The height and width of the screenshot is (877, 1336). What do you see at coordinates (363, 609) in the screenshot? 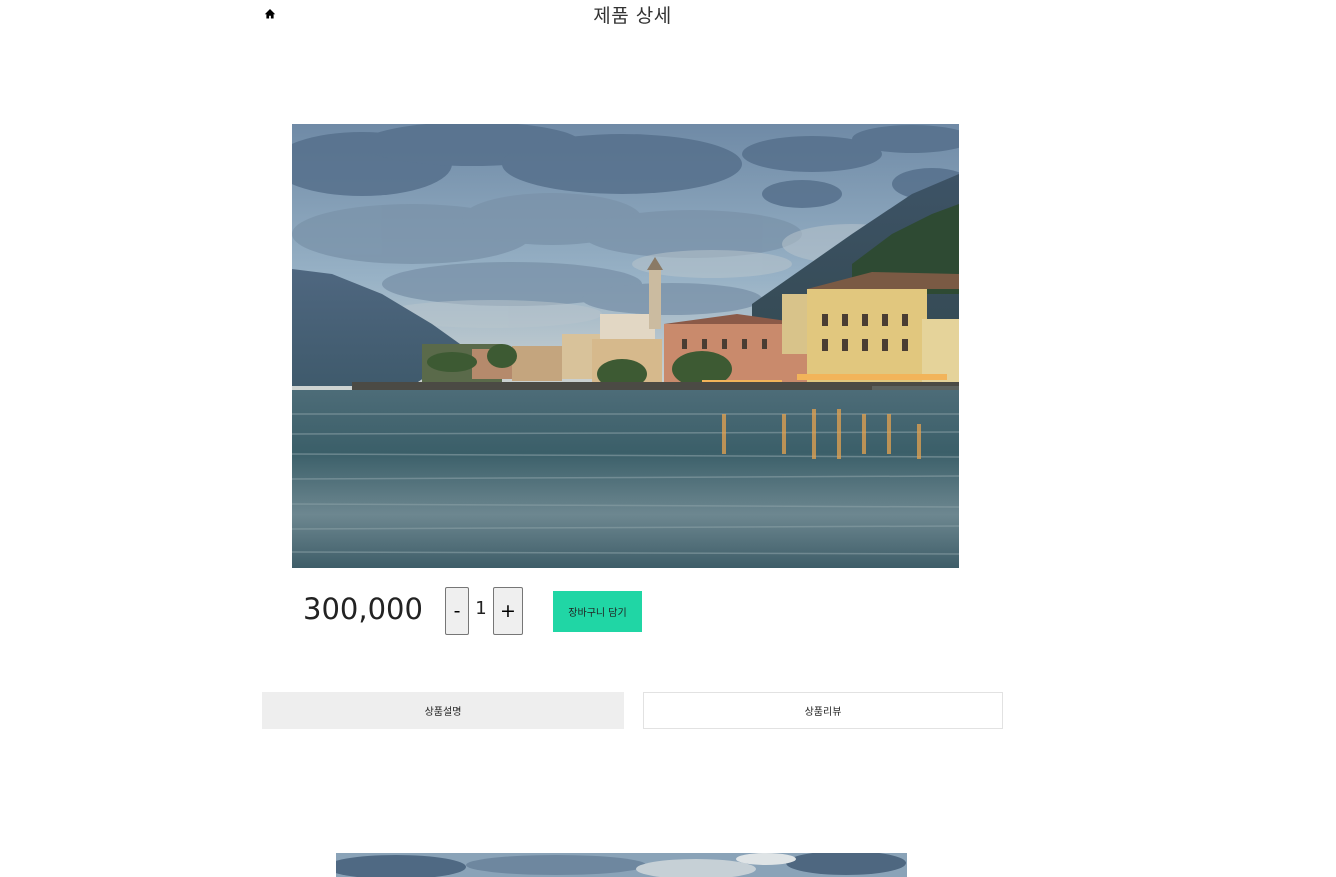
I see `product-price: 300,000` at bounding box center [363, 609].